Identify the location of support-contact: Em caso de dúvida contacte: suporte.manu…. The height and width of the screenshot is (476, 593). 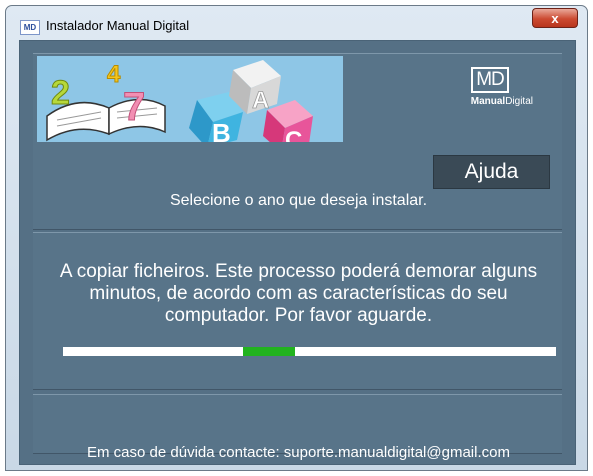
(298, 452).